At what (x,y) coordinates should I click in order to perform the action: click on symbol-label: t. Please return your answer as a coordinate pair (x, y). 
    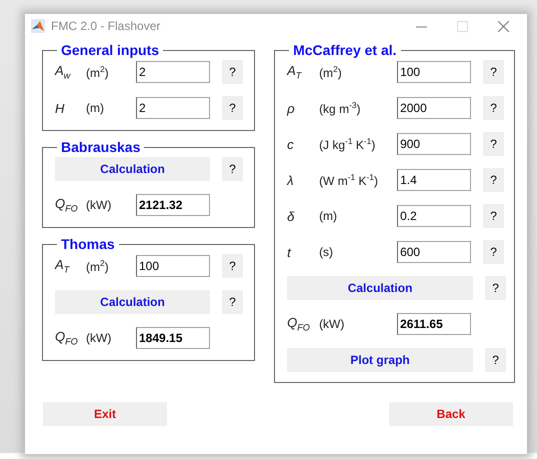
    Looking at the image, I should click on (289, 252).